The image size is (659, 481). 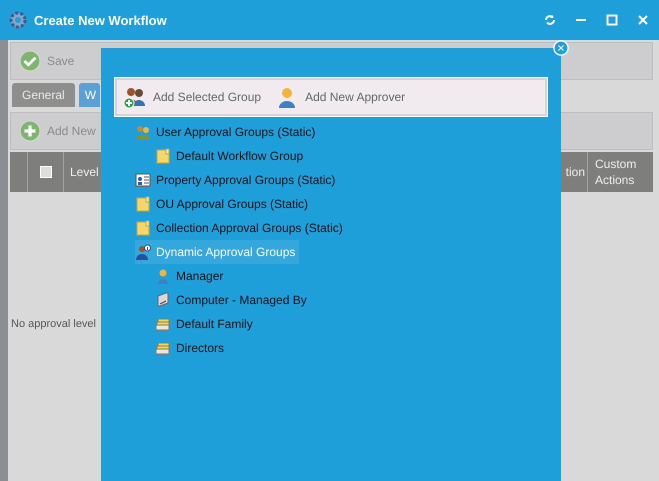 I want to click on gear-icon, so click(x=18, y=20).